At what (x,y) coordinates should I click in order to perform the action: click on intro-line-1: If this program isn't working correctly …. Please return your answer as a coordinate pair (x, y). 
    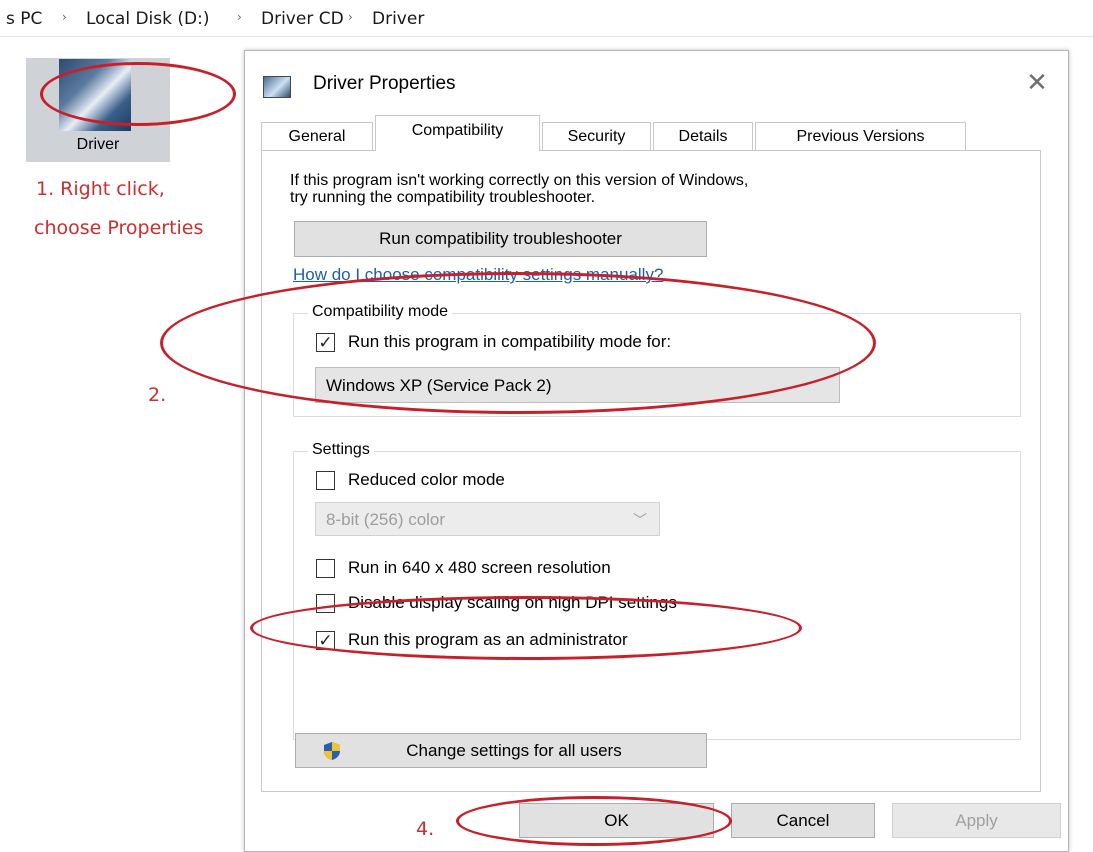
    Looking at the image, I should click on (519, 180).